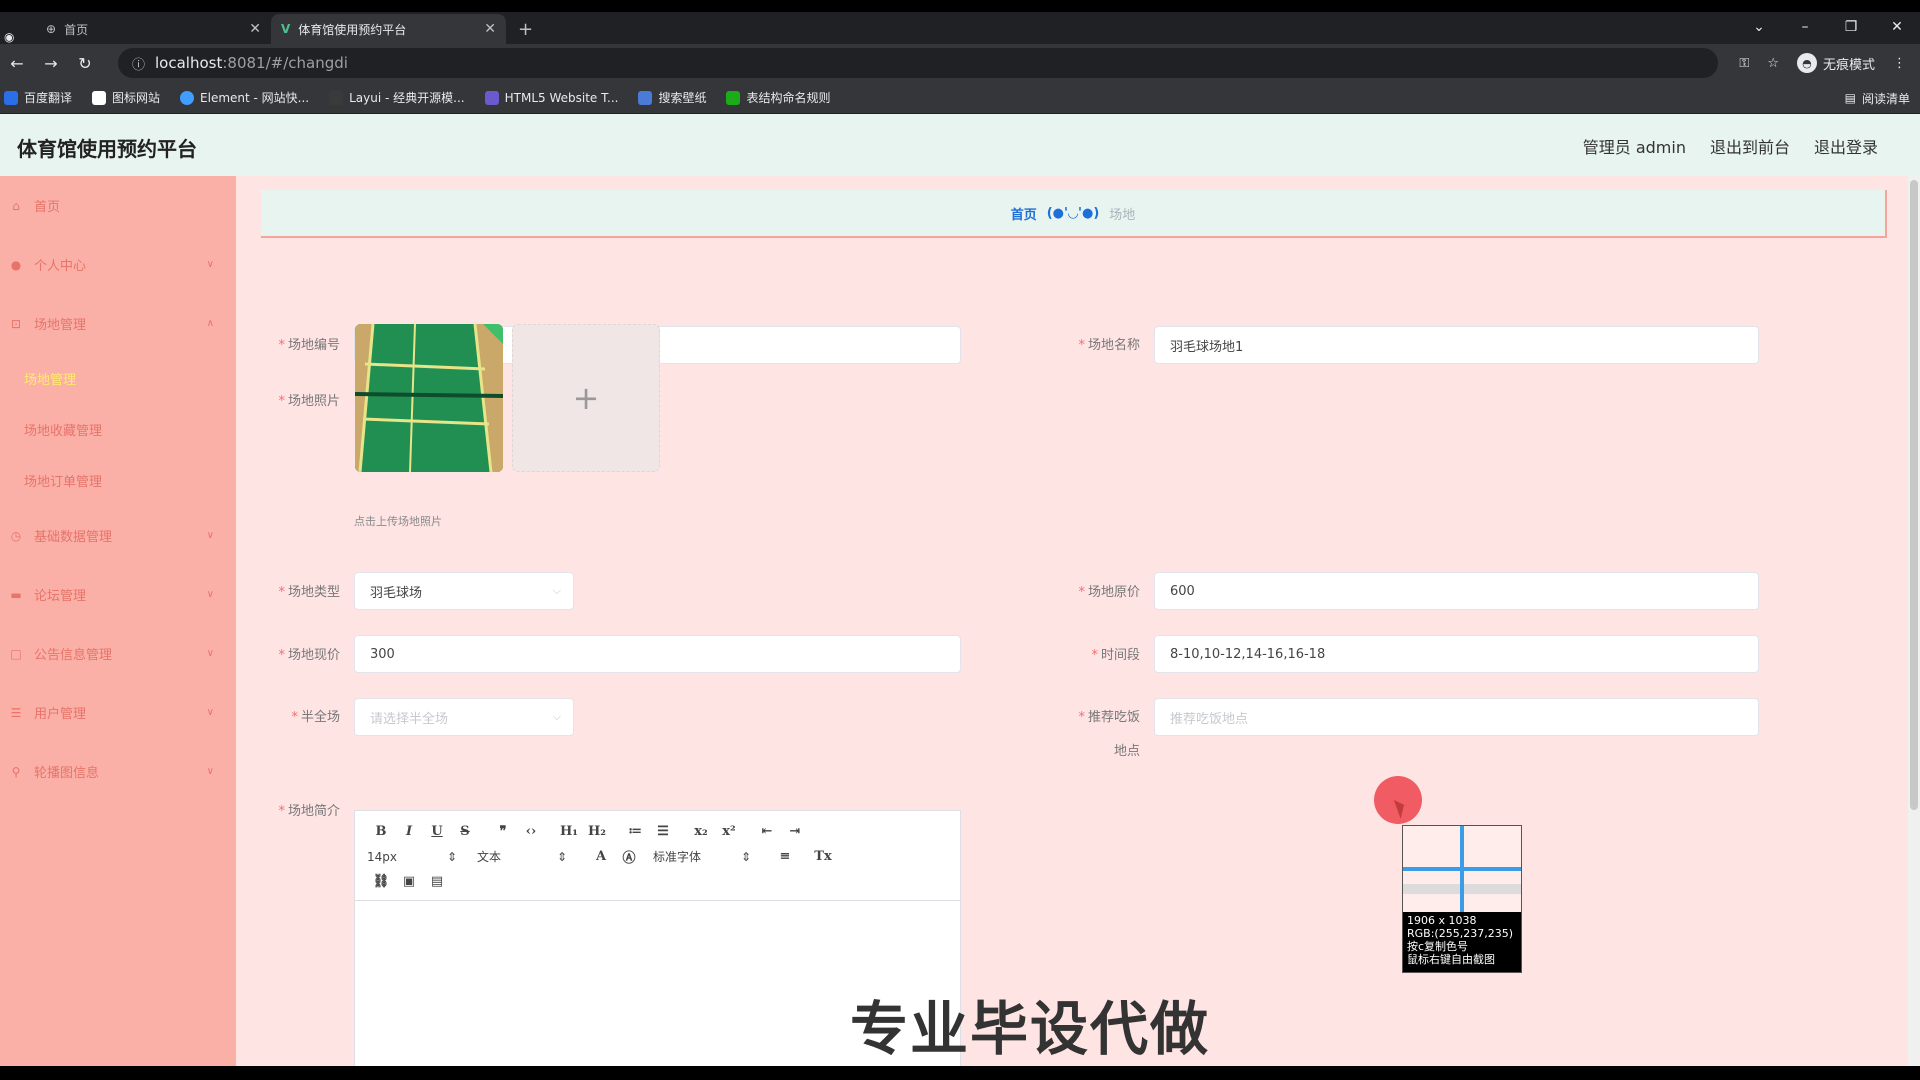 The height and width of the screenshot is (1080, 1920). Describe the element at coordinates (1456, 345) in the screenshot. I see `name-input: 羽毛球场地1` at that location.